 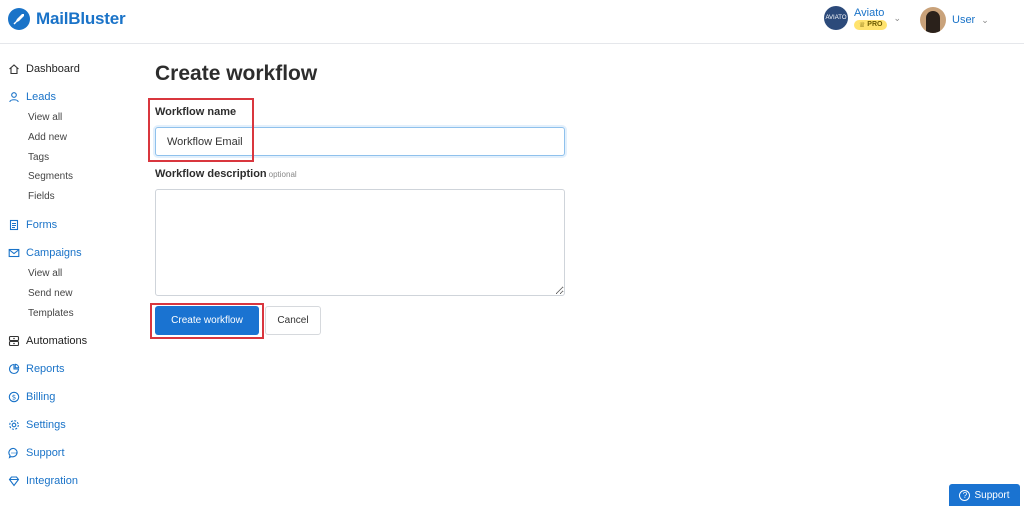 I want to click on dollar-icon: $, so click(x=14, y=397).